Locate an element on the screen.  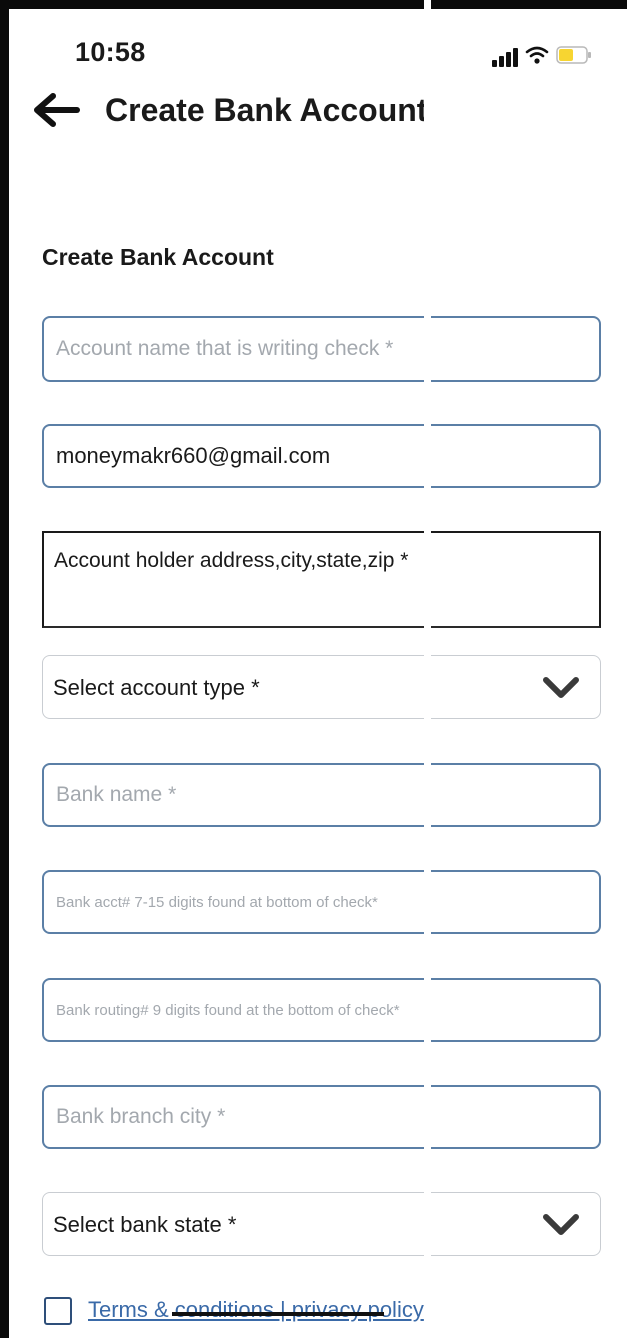
cellular-signal-icon is located at coordinates (505, 57).